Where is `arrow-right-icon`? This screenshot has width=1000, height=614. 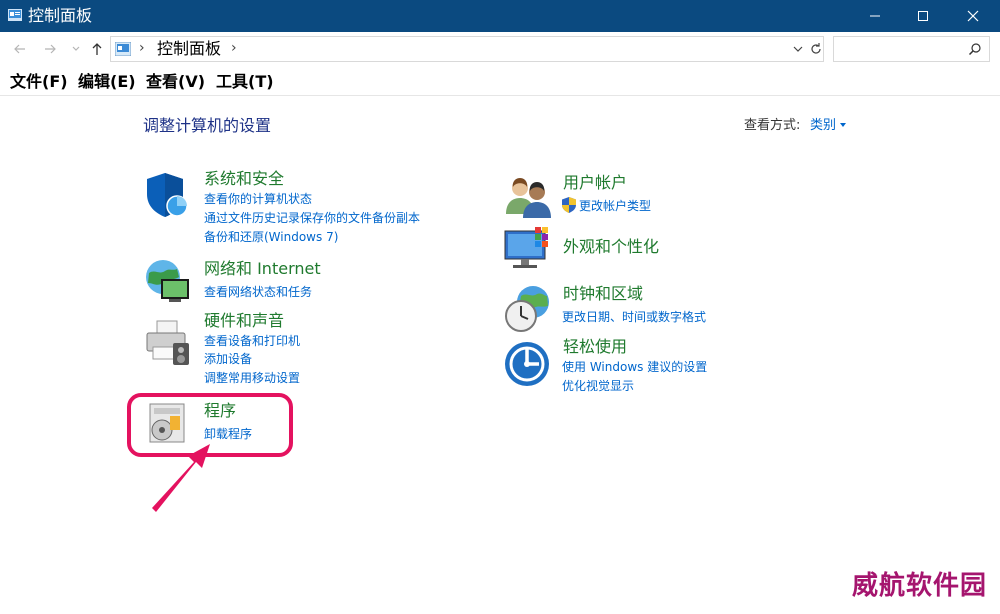 arrow-right-icon is located at coordinates (50, 49).